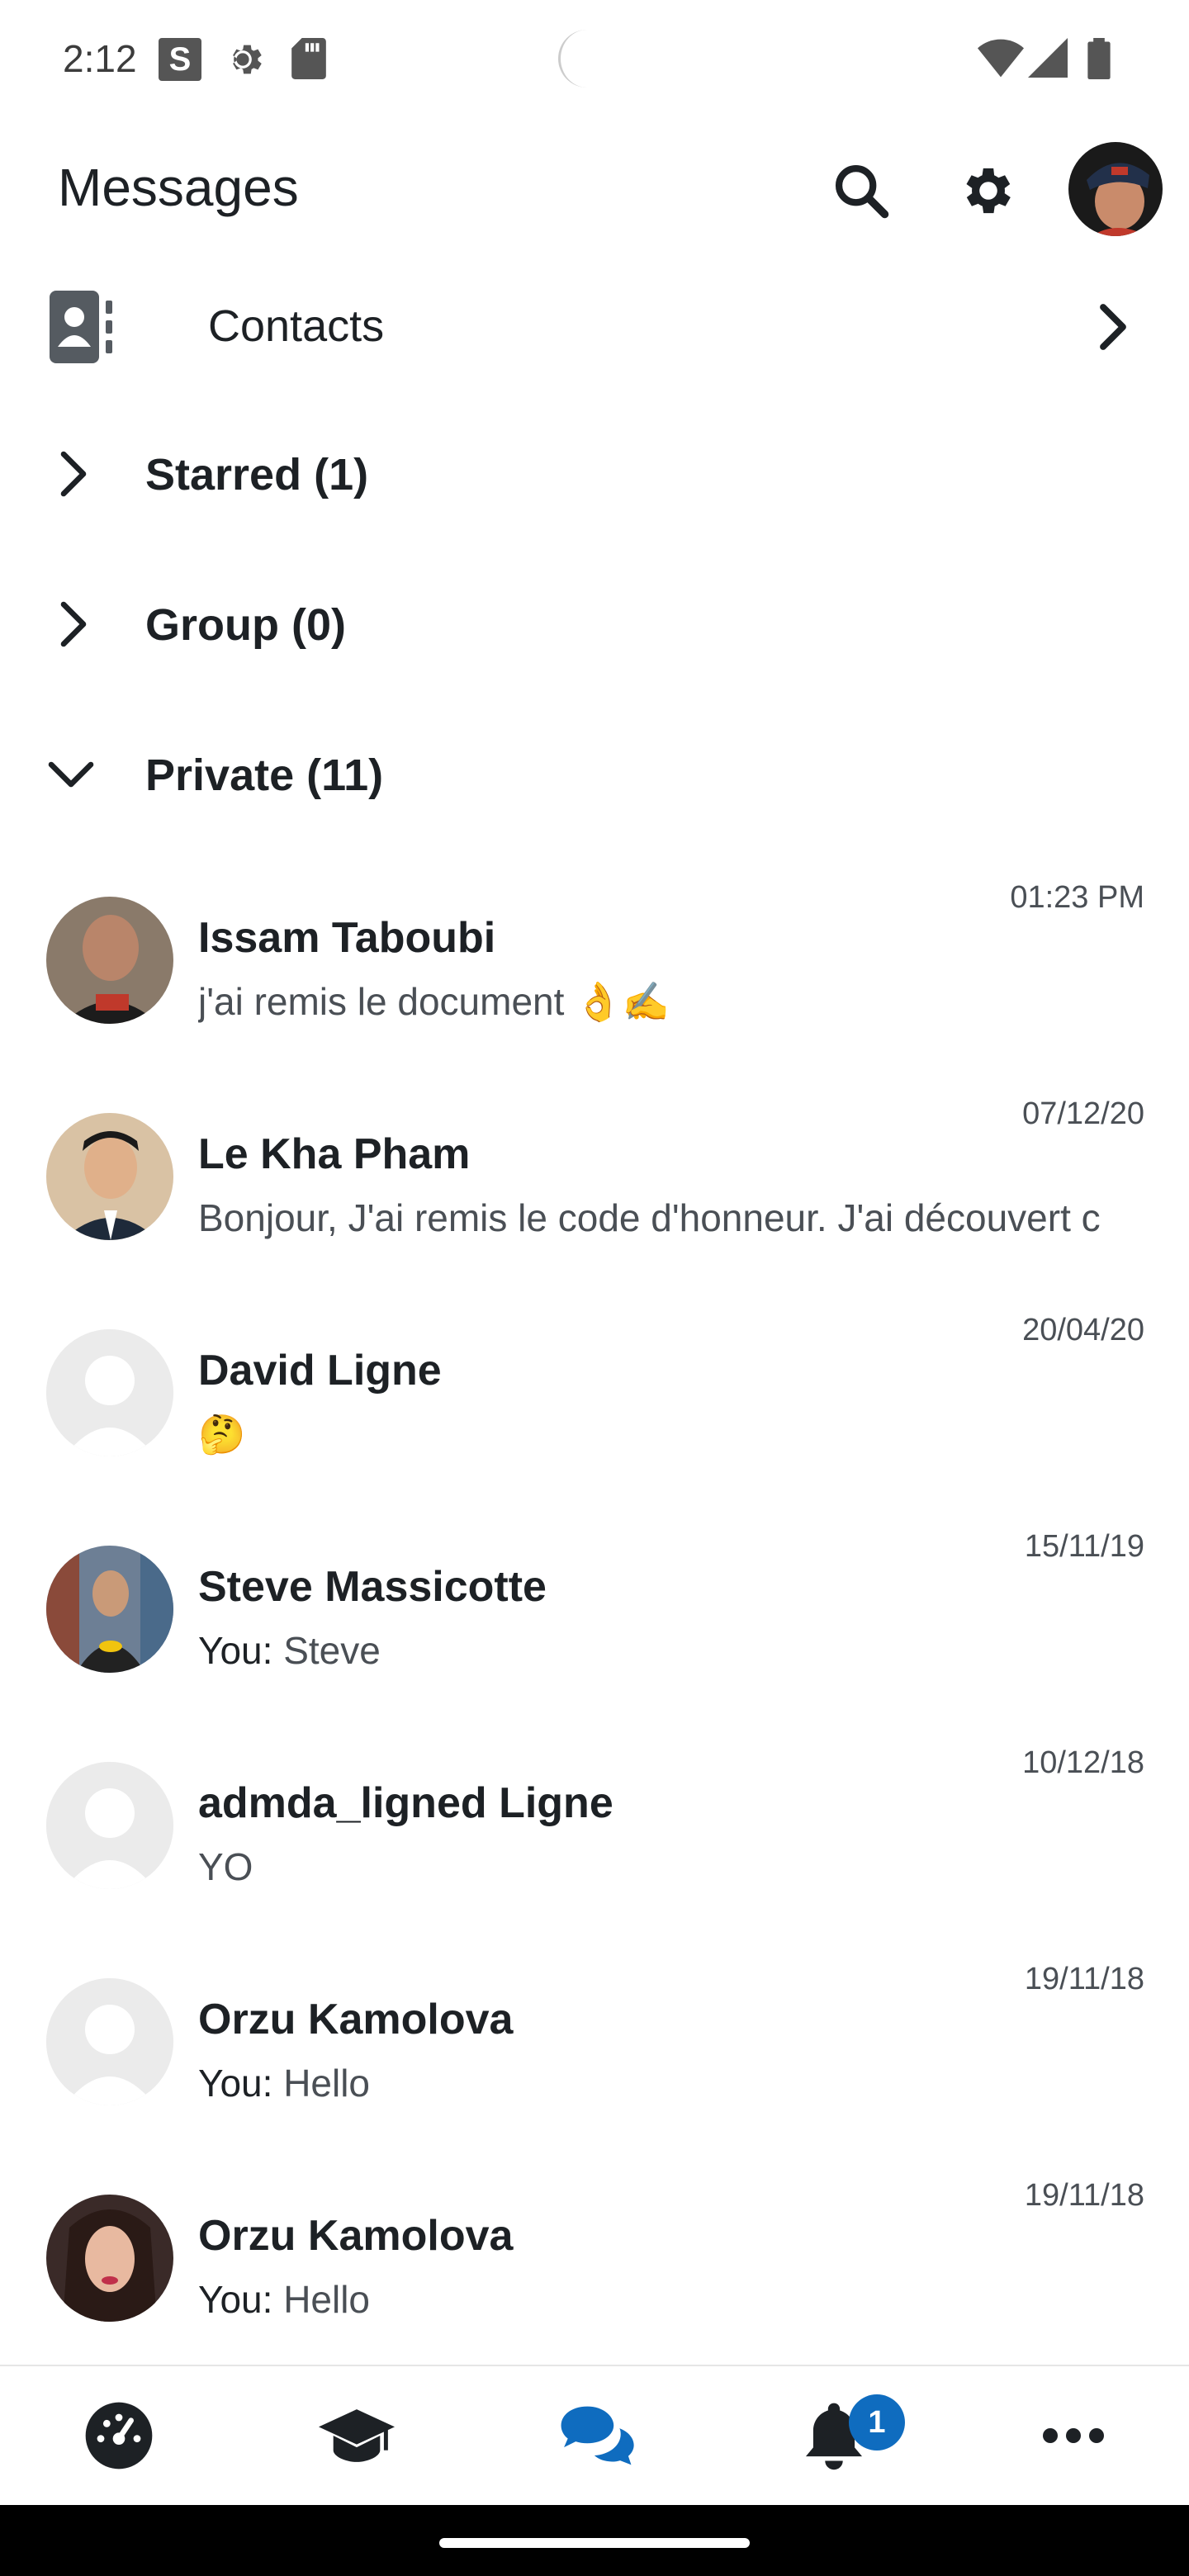 Image resolution: width=1189 pixels, height=2576 pixels. Describe the element at coordinates (594, 2543) in the screenshot. I see `home-gesture-pill` at that location.